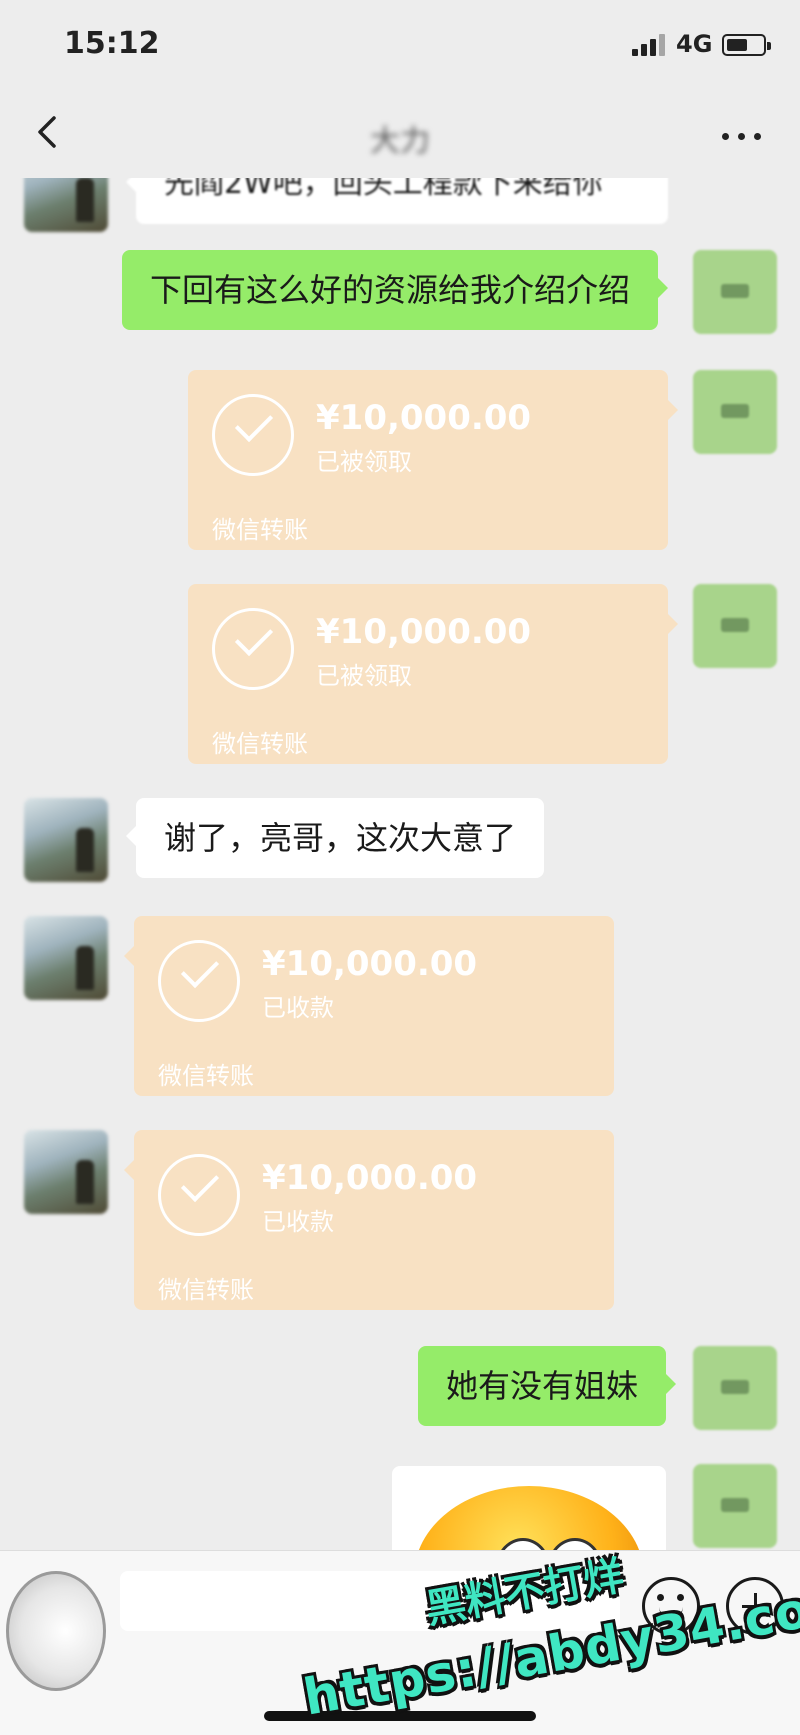 This screenshot has width=800, height=1735. I want to click on voice-icon, so click(56, 1631).